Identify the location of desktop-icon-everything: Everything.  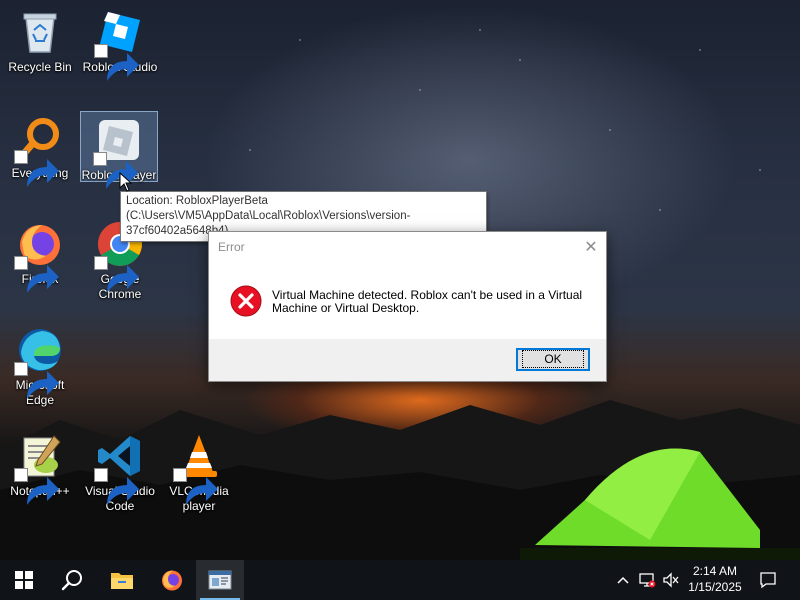
(40, 148).